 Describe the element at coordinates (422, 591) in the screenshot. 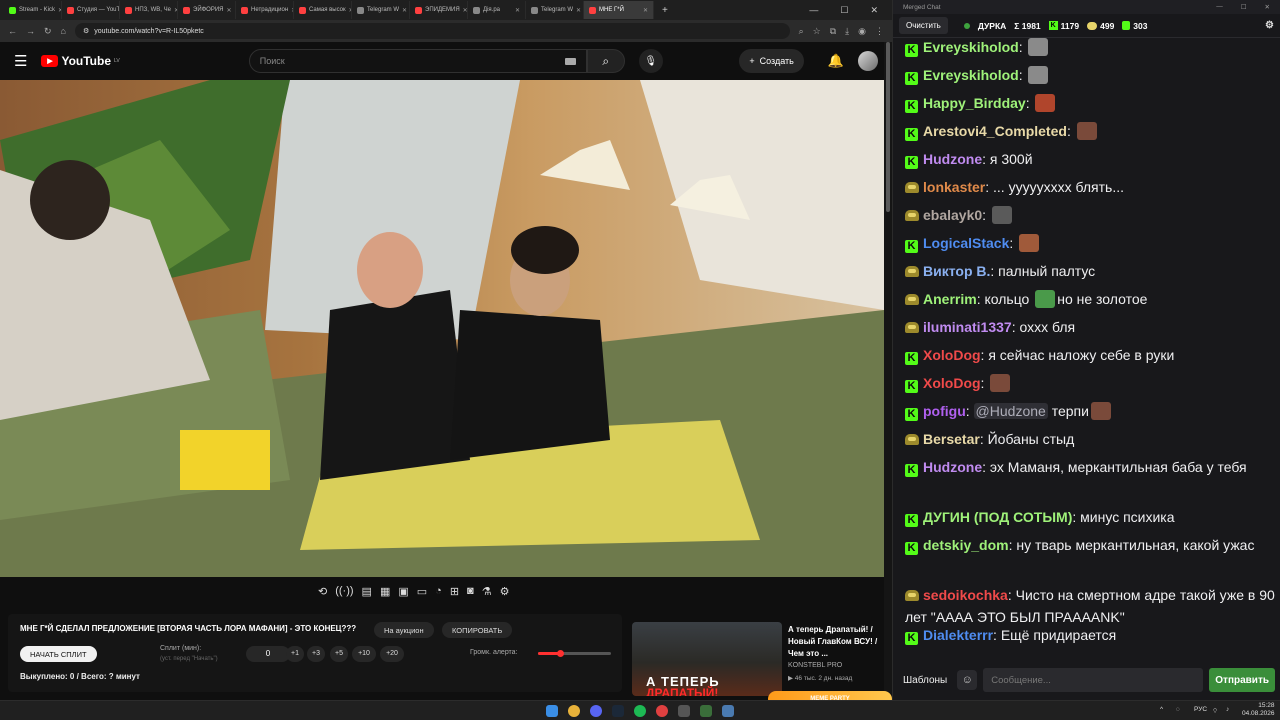

I see `theater-icon: ▭` at that location.